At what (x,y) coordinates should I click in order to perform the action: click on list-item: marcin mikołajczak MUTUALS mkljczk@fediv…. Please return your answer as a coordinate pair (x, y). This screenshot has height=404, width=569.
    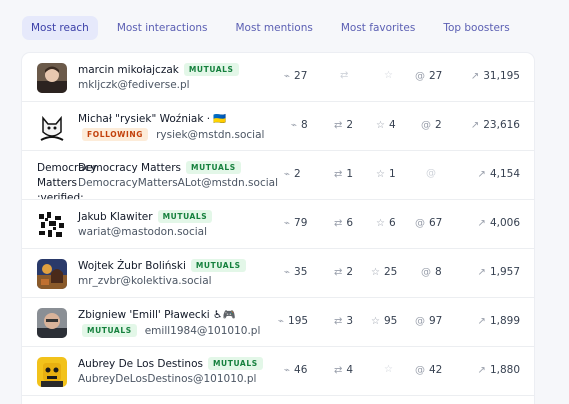
    Looking at the image, I should click on (278, 77).